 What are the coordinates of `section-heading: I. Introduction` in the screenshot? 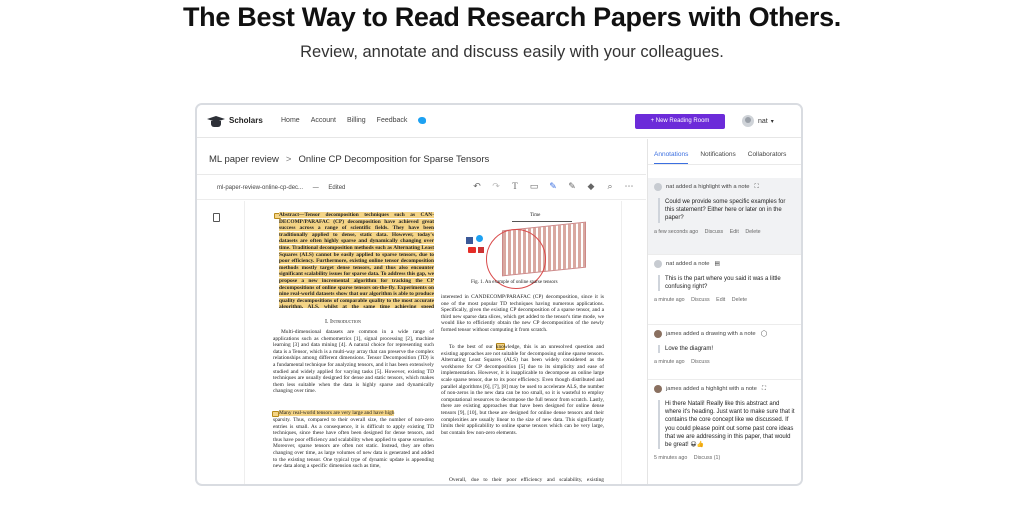 It's located at (343, 322).